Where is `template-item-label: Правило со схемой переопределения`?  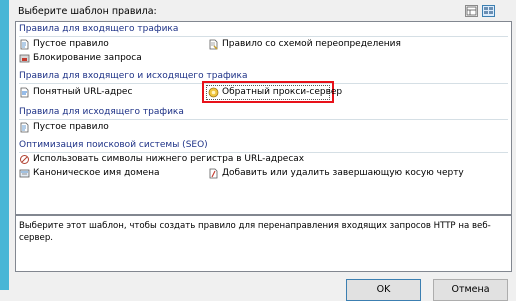
template-item-label: Правило со схемой переопределения is located at coordinates (311, 44).